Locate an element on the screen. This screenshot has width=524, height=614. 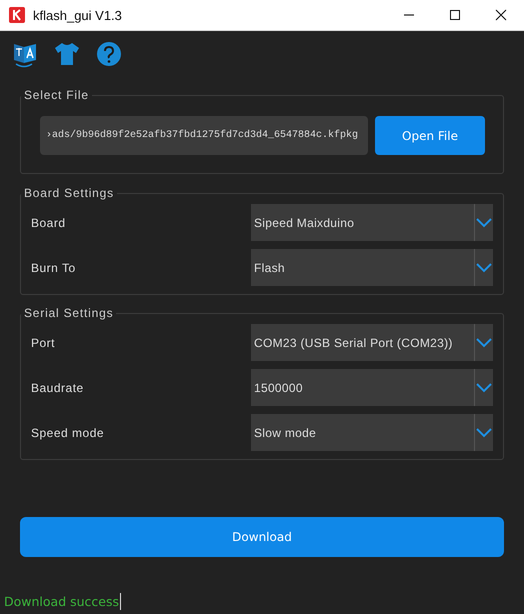
close-icon is located at coordinates (501, 15).